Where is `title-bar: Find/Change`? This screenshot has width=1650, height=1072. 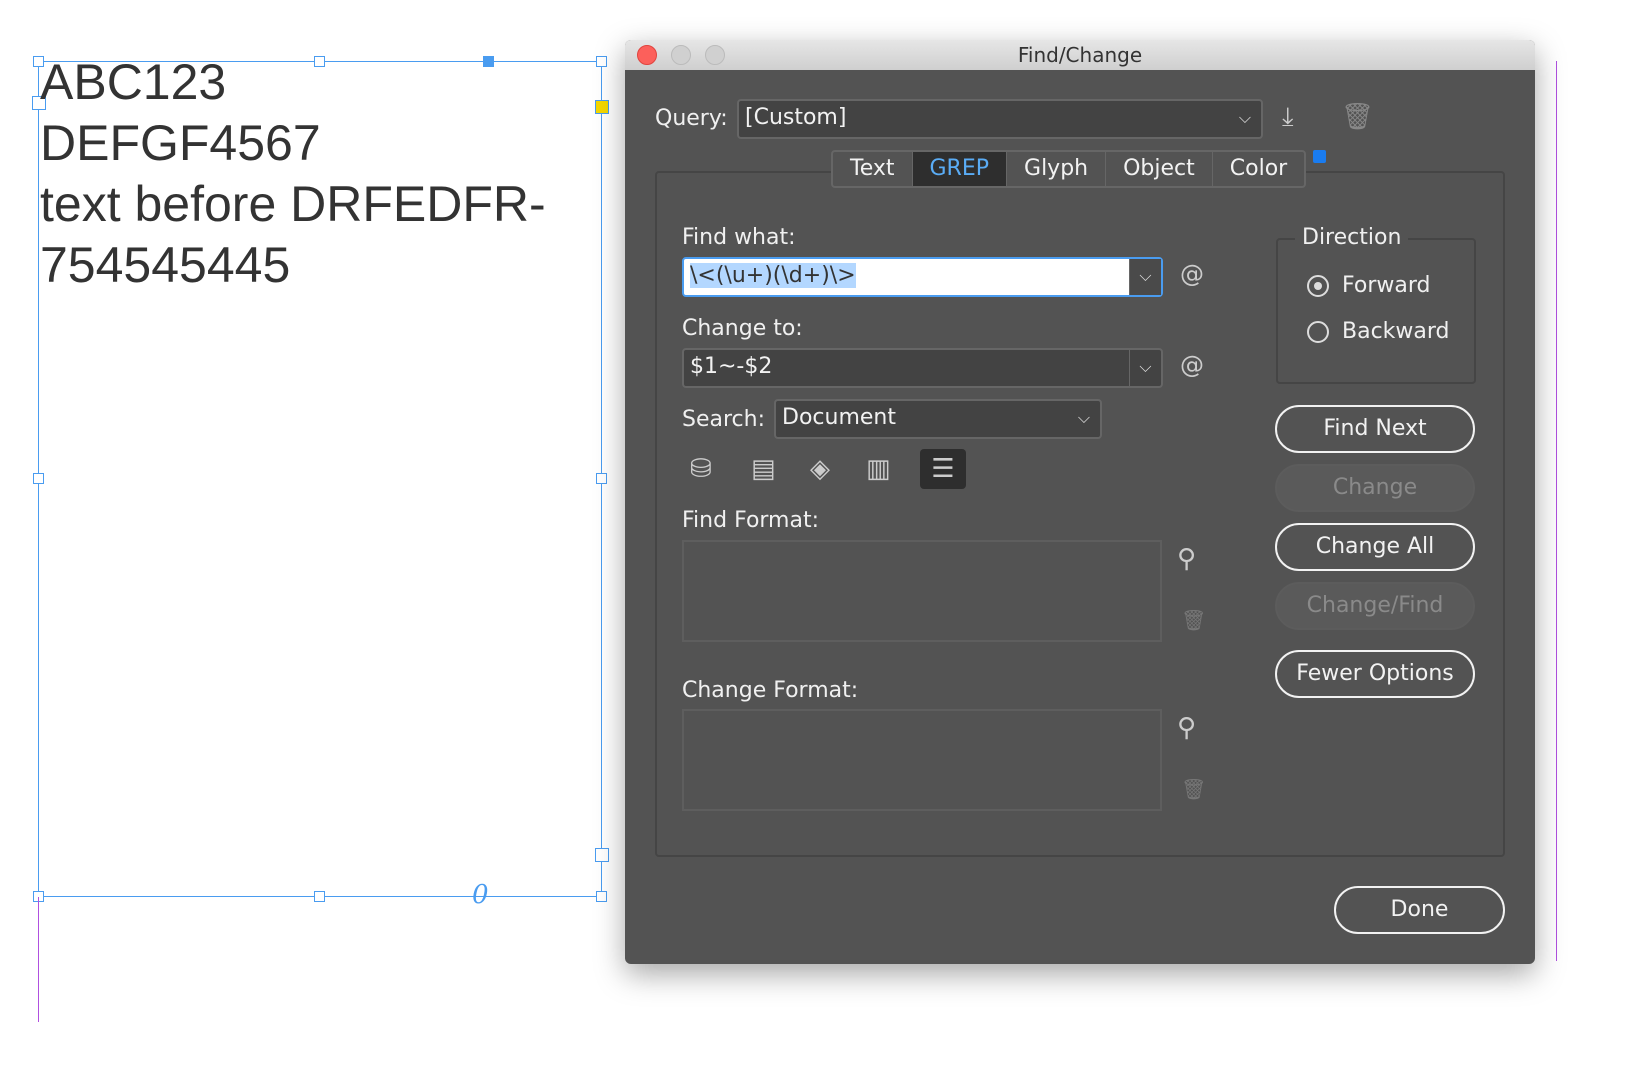 title-bar: Find/Change is located at coordinates (1080, 55).